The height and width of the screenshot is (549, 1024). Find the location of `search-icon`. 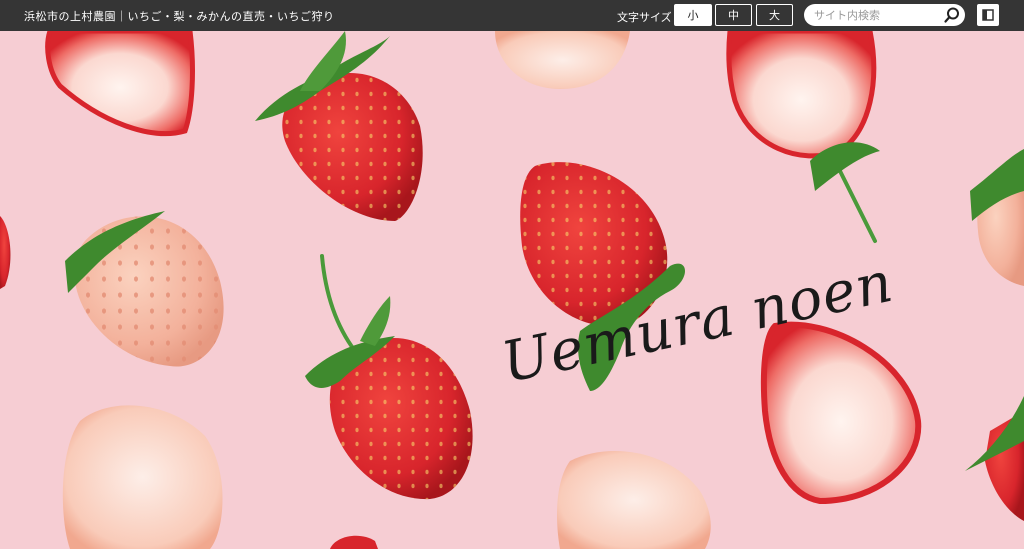

search-icon is located at coordinates (951, 15).